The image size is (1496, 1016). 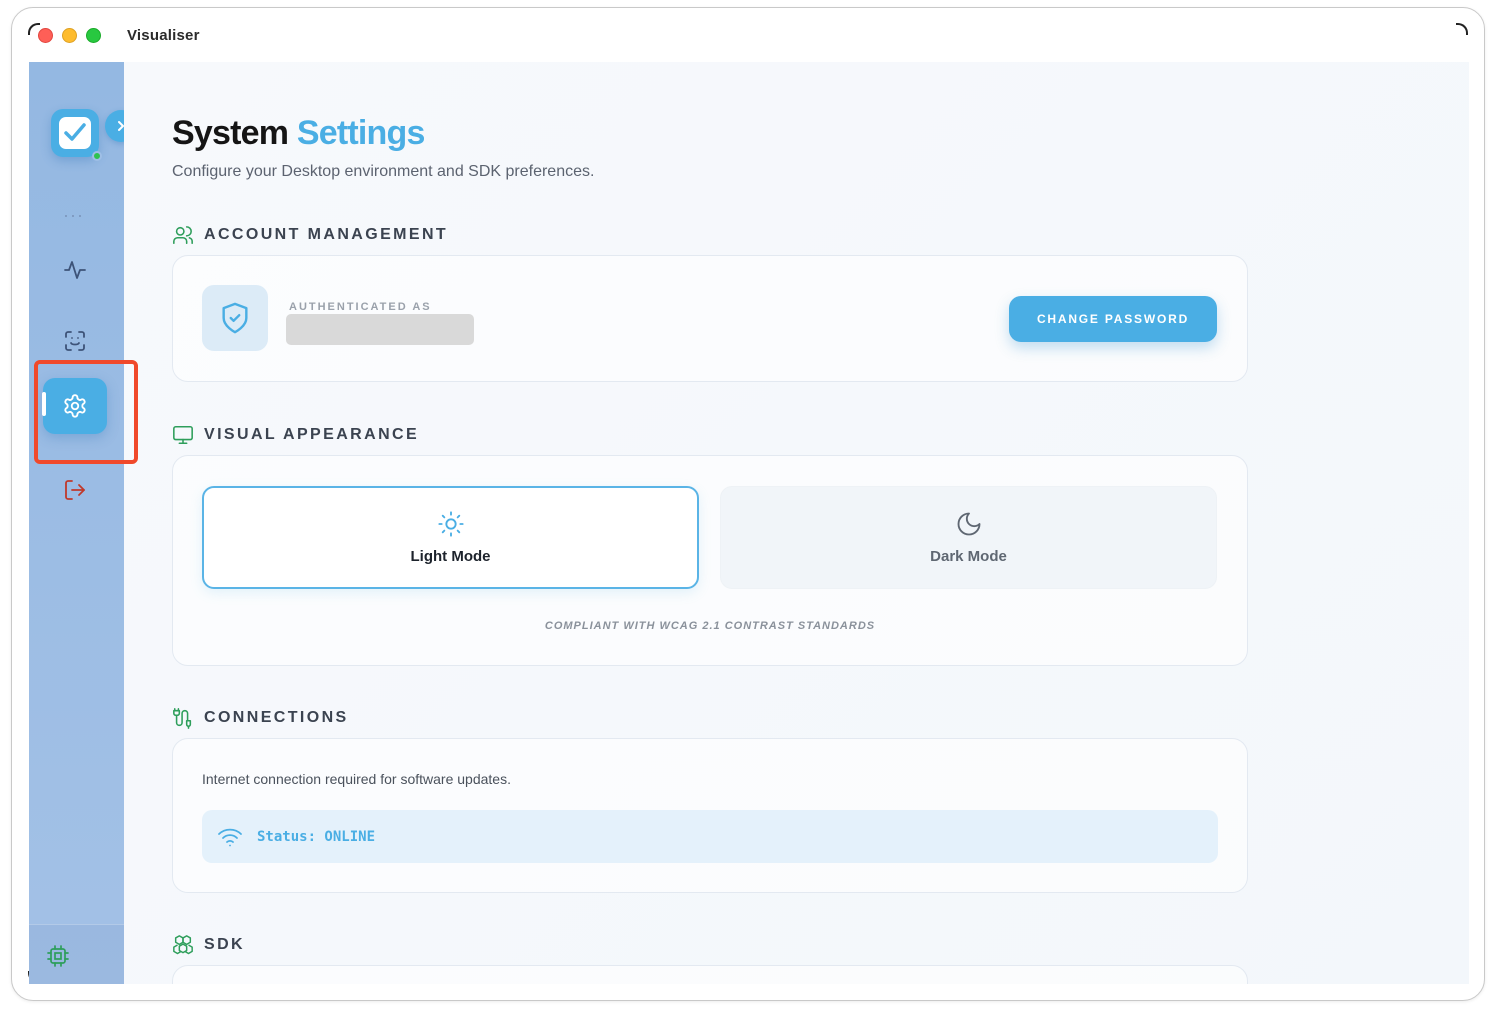 What do you see at coordinates (230, 133) in the screenshot?
I see `page-title-main: System` at bounding box center [230, 133].